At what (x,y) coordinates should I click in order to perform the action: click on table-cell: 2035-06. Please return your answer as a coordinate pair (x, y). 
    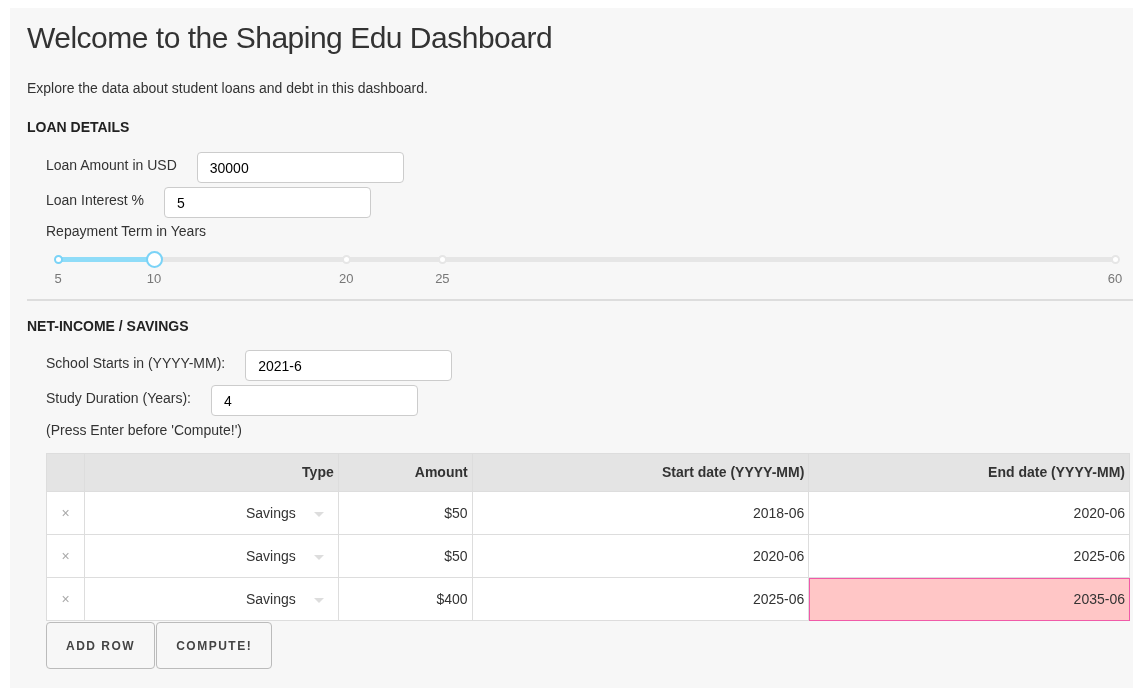
    Looking at the image, I should click on (969, 599).